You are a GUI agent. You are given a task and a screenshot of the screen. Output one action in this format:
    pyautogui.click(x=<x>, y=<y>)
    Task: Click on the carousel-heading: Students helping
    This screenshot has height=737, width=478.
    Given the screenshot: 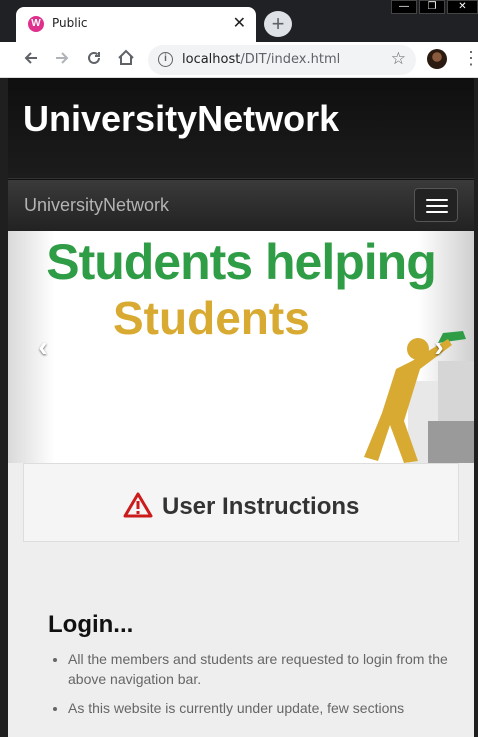 What is the action you would take?
    pyautogui.click(x=241, y=262)
    